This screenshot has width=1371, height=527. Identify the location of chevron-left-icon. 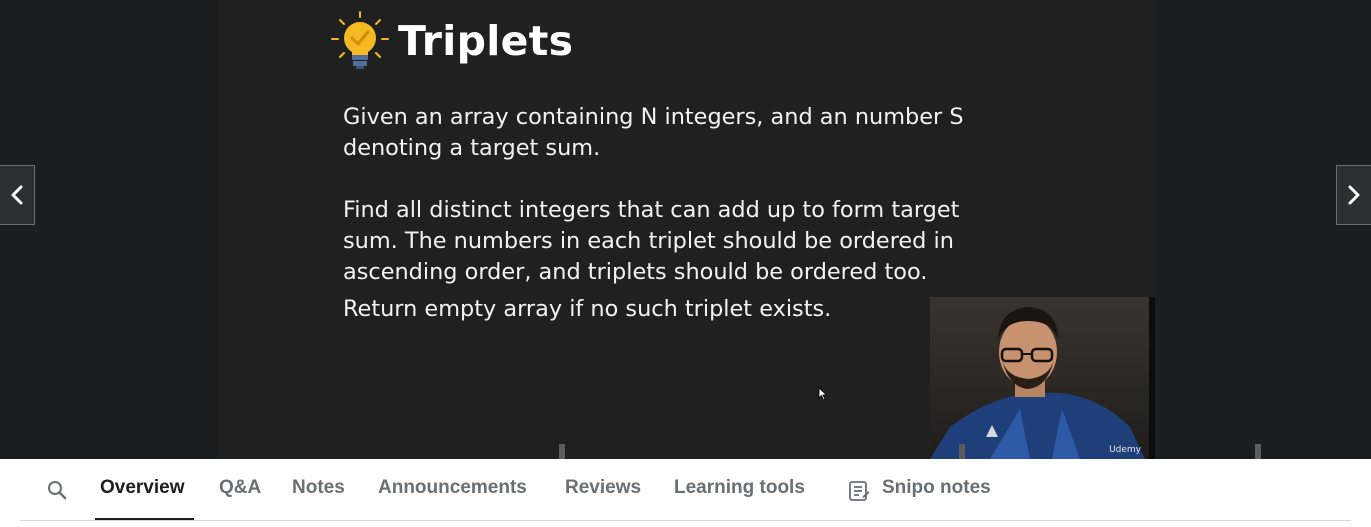
(17, 195).